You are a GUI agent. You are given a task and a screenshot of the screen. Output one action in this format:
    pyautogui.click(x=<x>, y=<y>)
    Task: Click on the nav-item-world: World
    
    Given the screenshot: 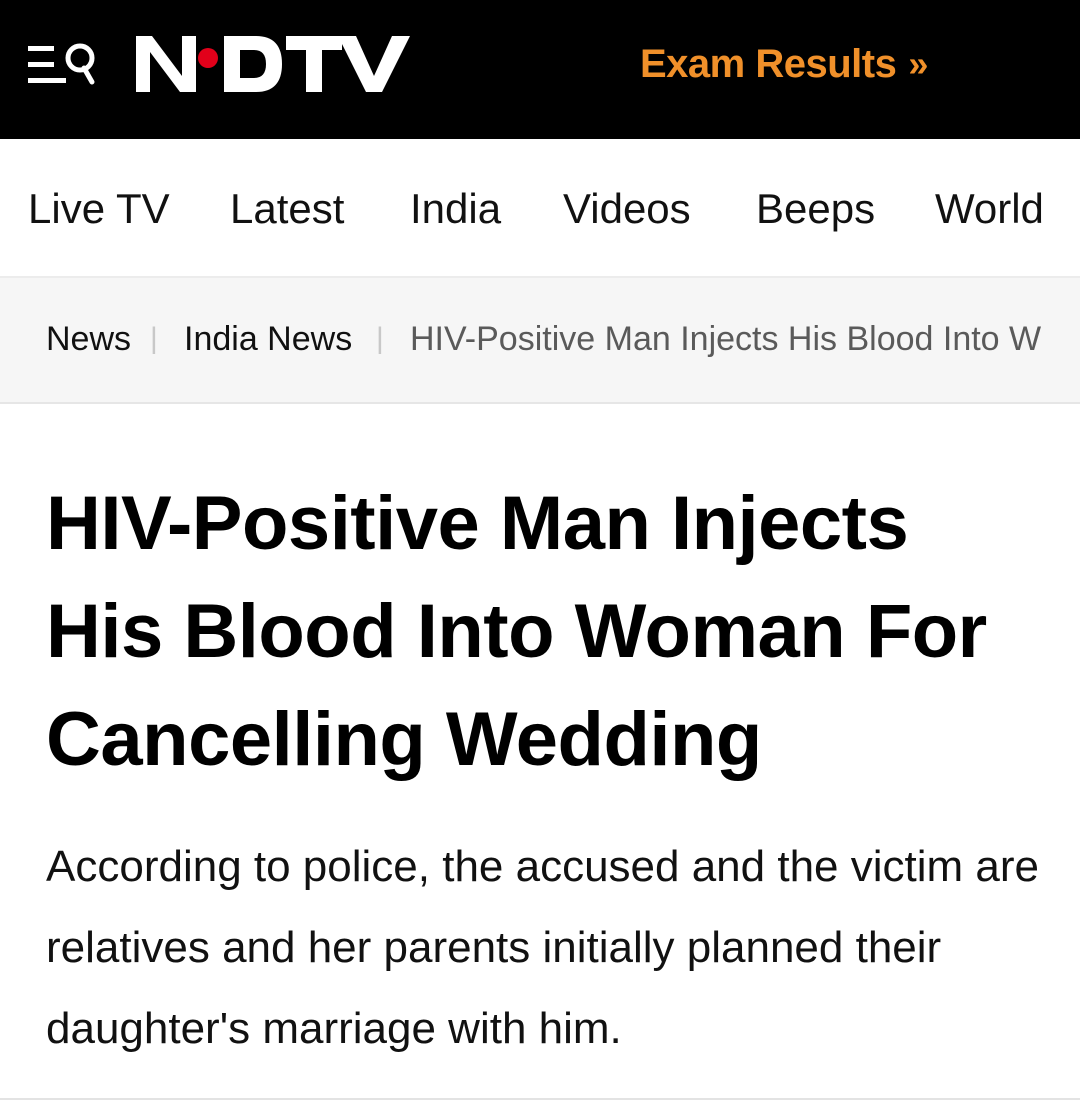 What is the action you would take?
    pyautogui.click(x=989, y=209)
    